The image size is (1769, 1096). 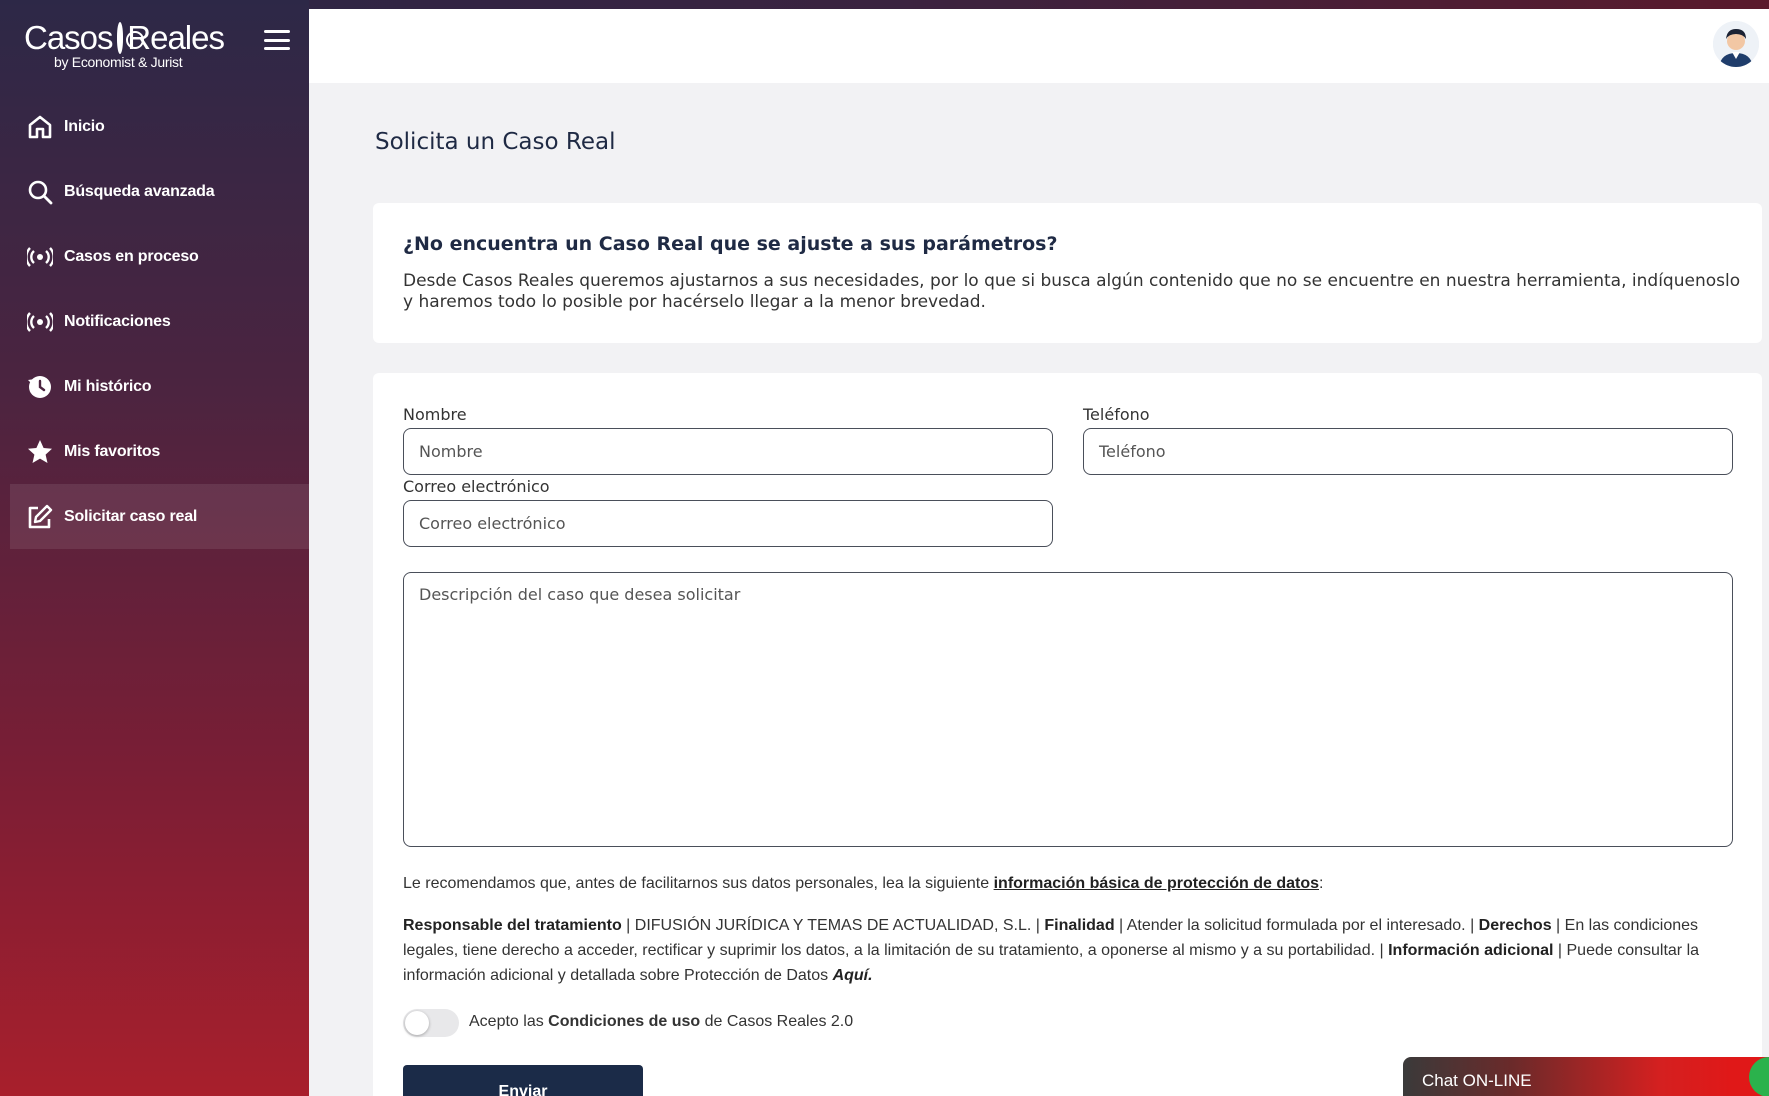 What do you see at coordinates (431, 1023) in the screenshot?
I see `terms-toggle` at bounding box center [431, 1023].